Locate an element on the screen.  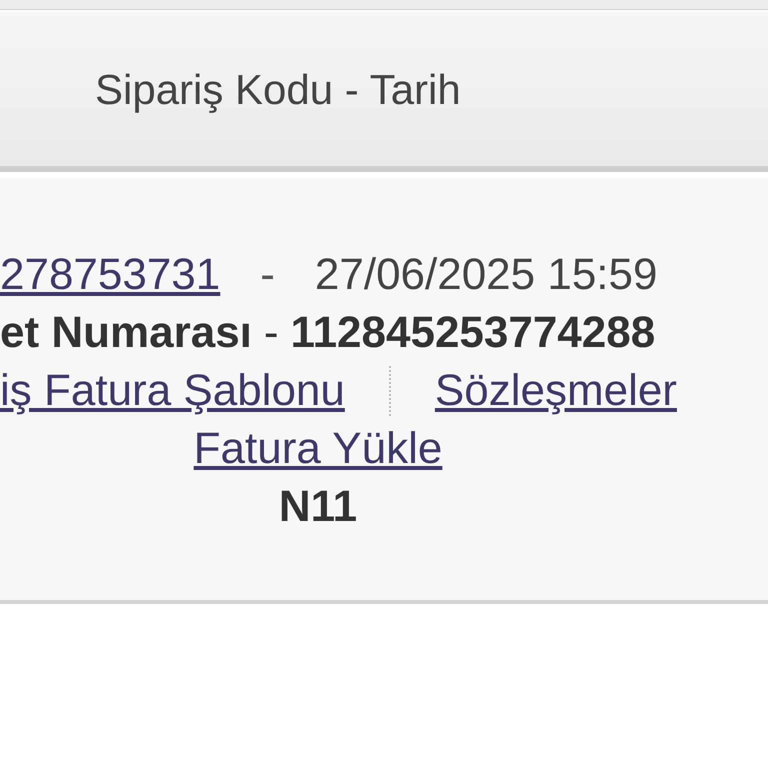
document-link: iş Fatura Şablonu is located at coordinates (172, 391).